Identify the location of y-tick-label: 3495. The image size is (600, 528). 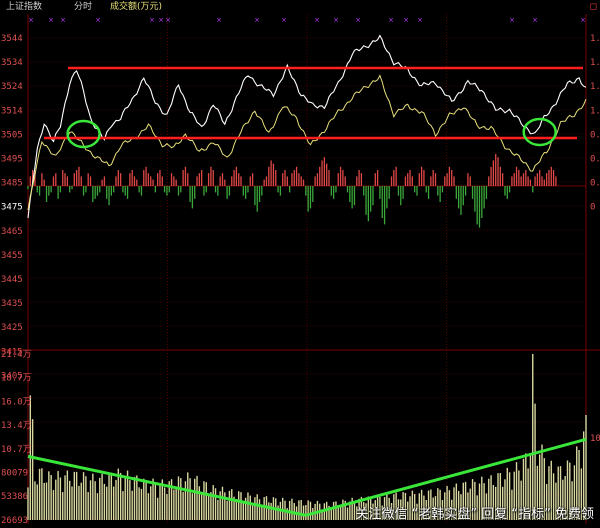
(12, 160).